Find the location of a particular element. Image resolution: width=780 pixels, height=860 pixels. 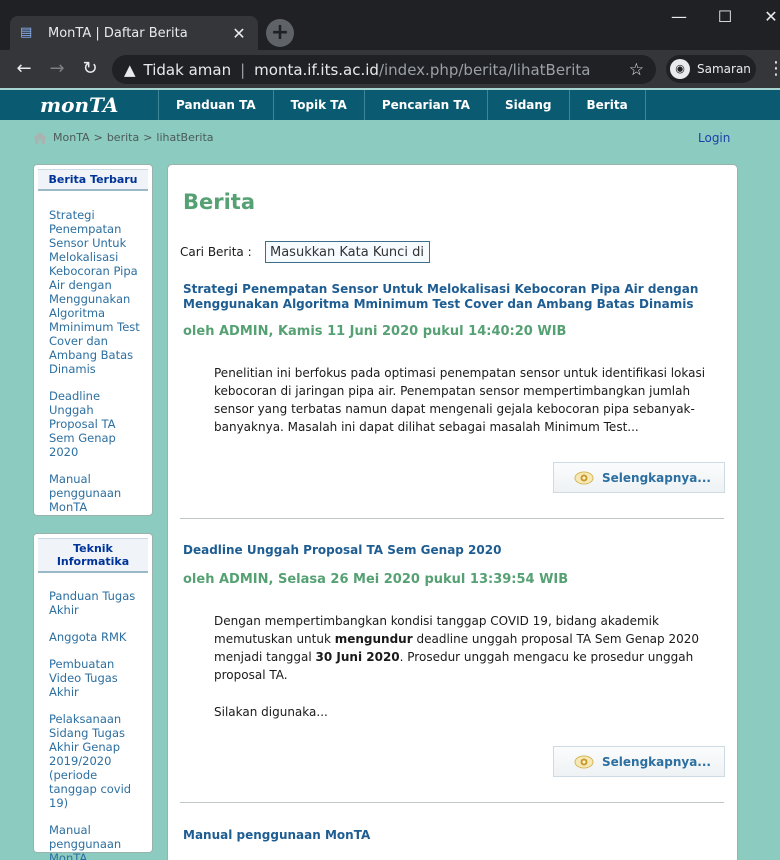

browser-tab: ▤ MonTA | Daftar Berita ✕ is located at coordinates (134, 33).